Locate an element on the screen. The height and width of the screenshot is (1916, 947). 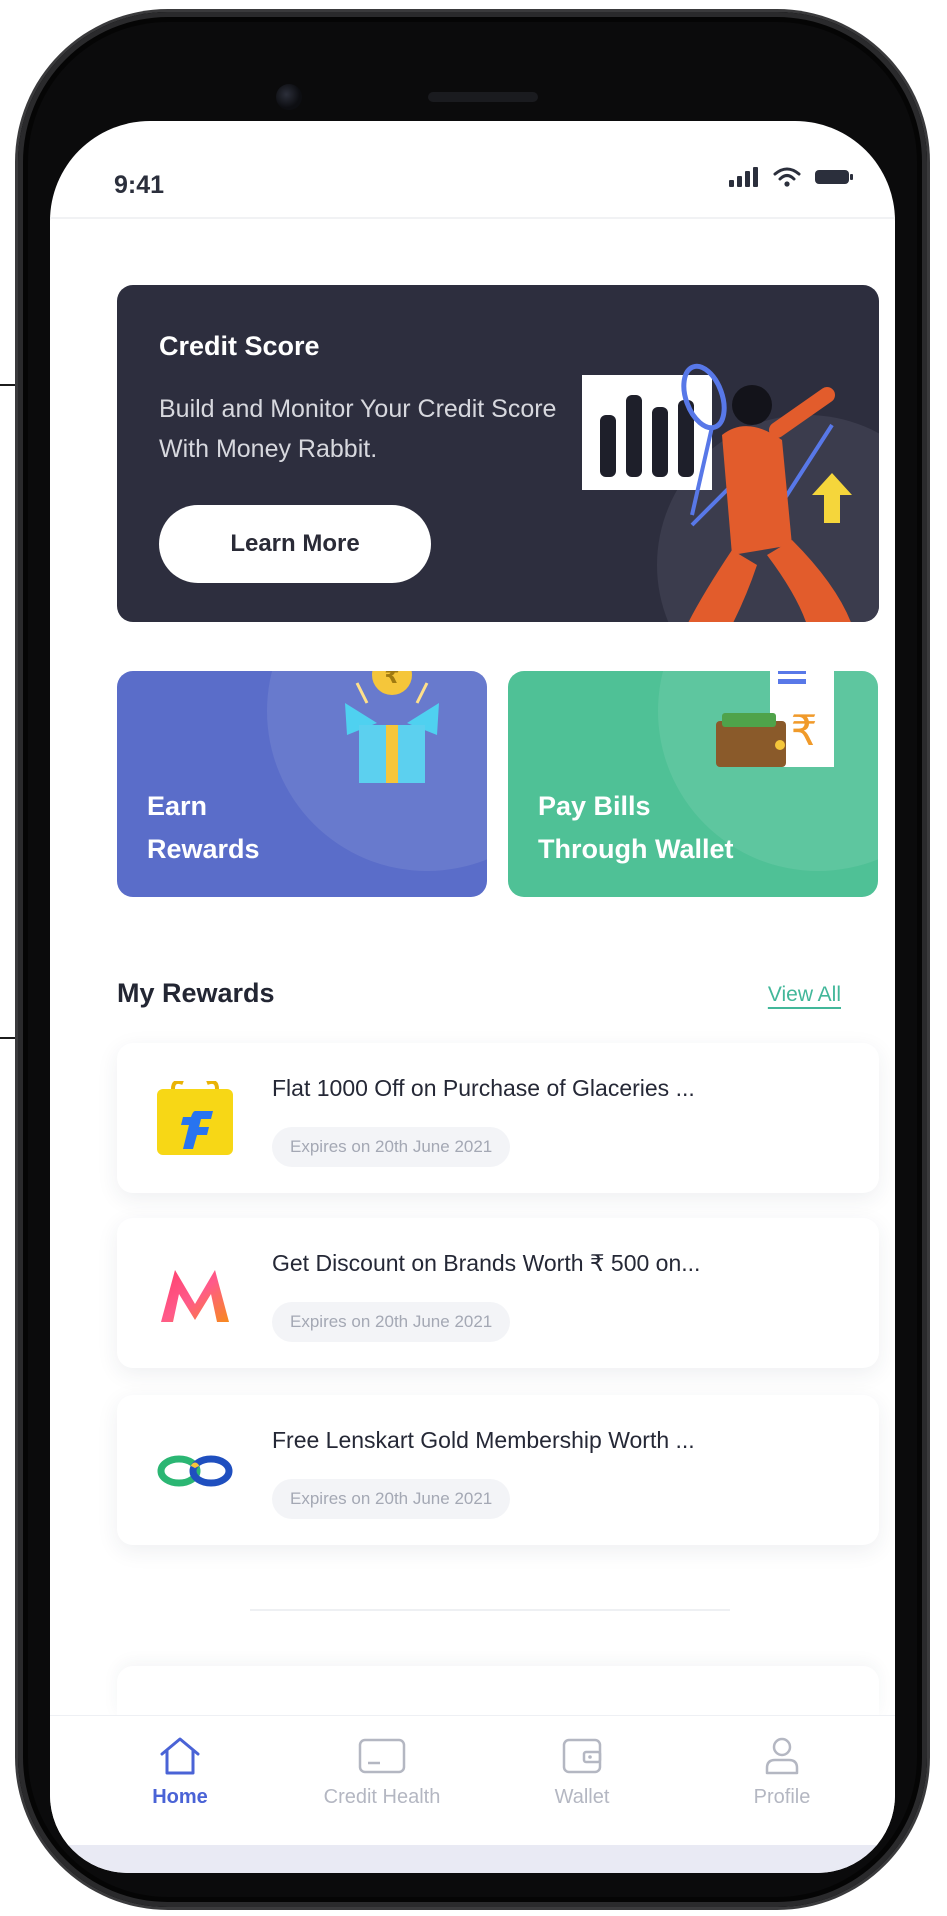
nav-item-wallet: Wallet is located at coordinates (582, 1772).